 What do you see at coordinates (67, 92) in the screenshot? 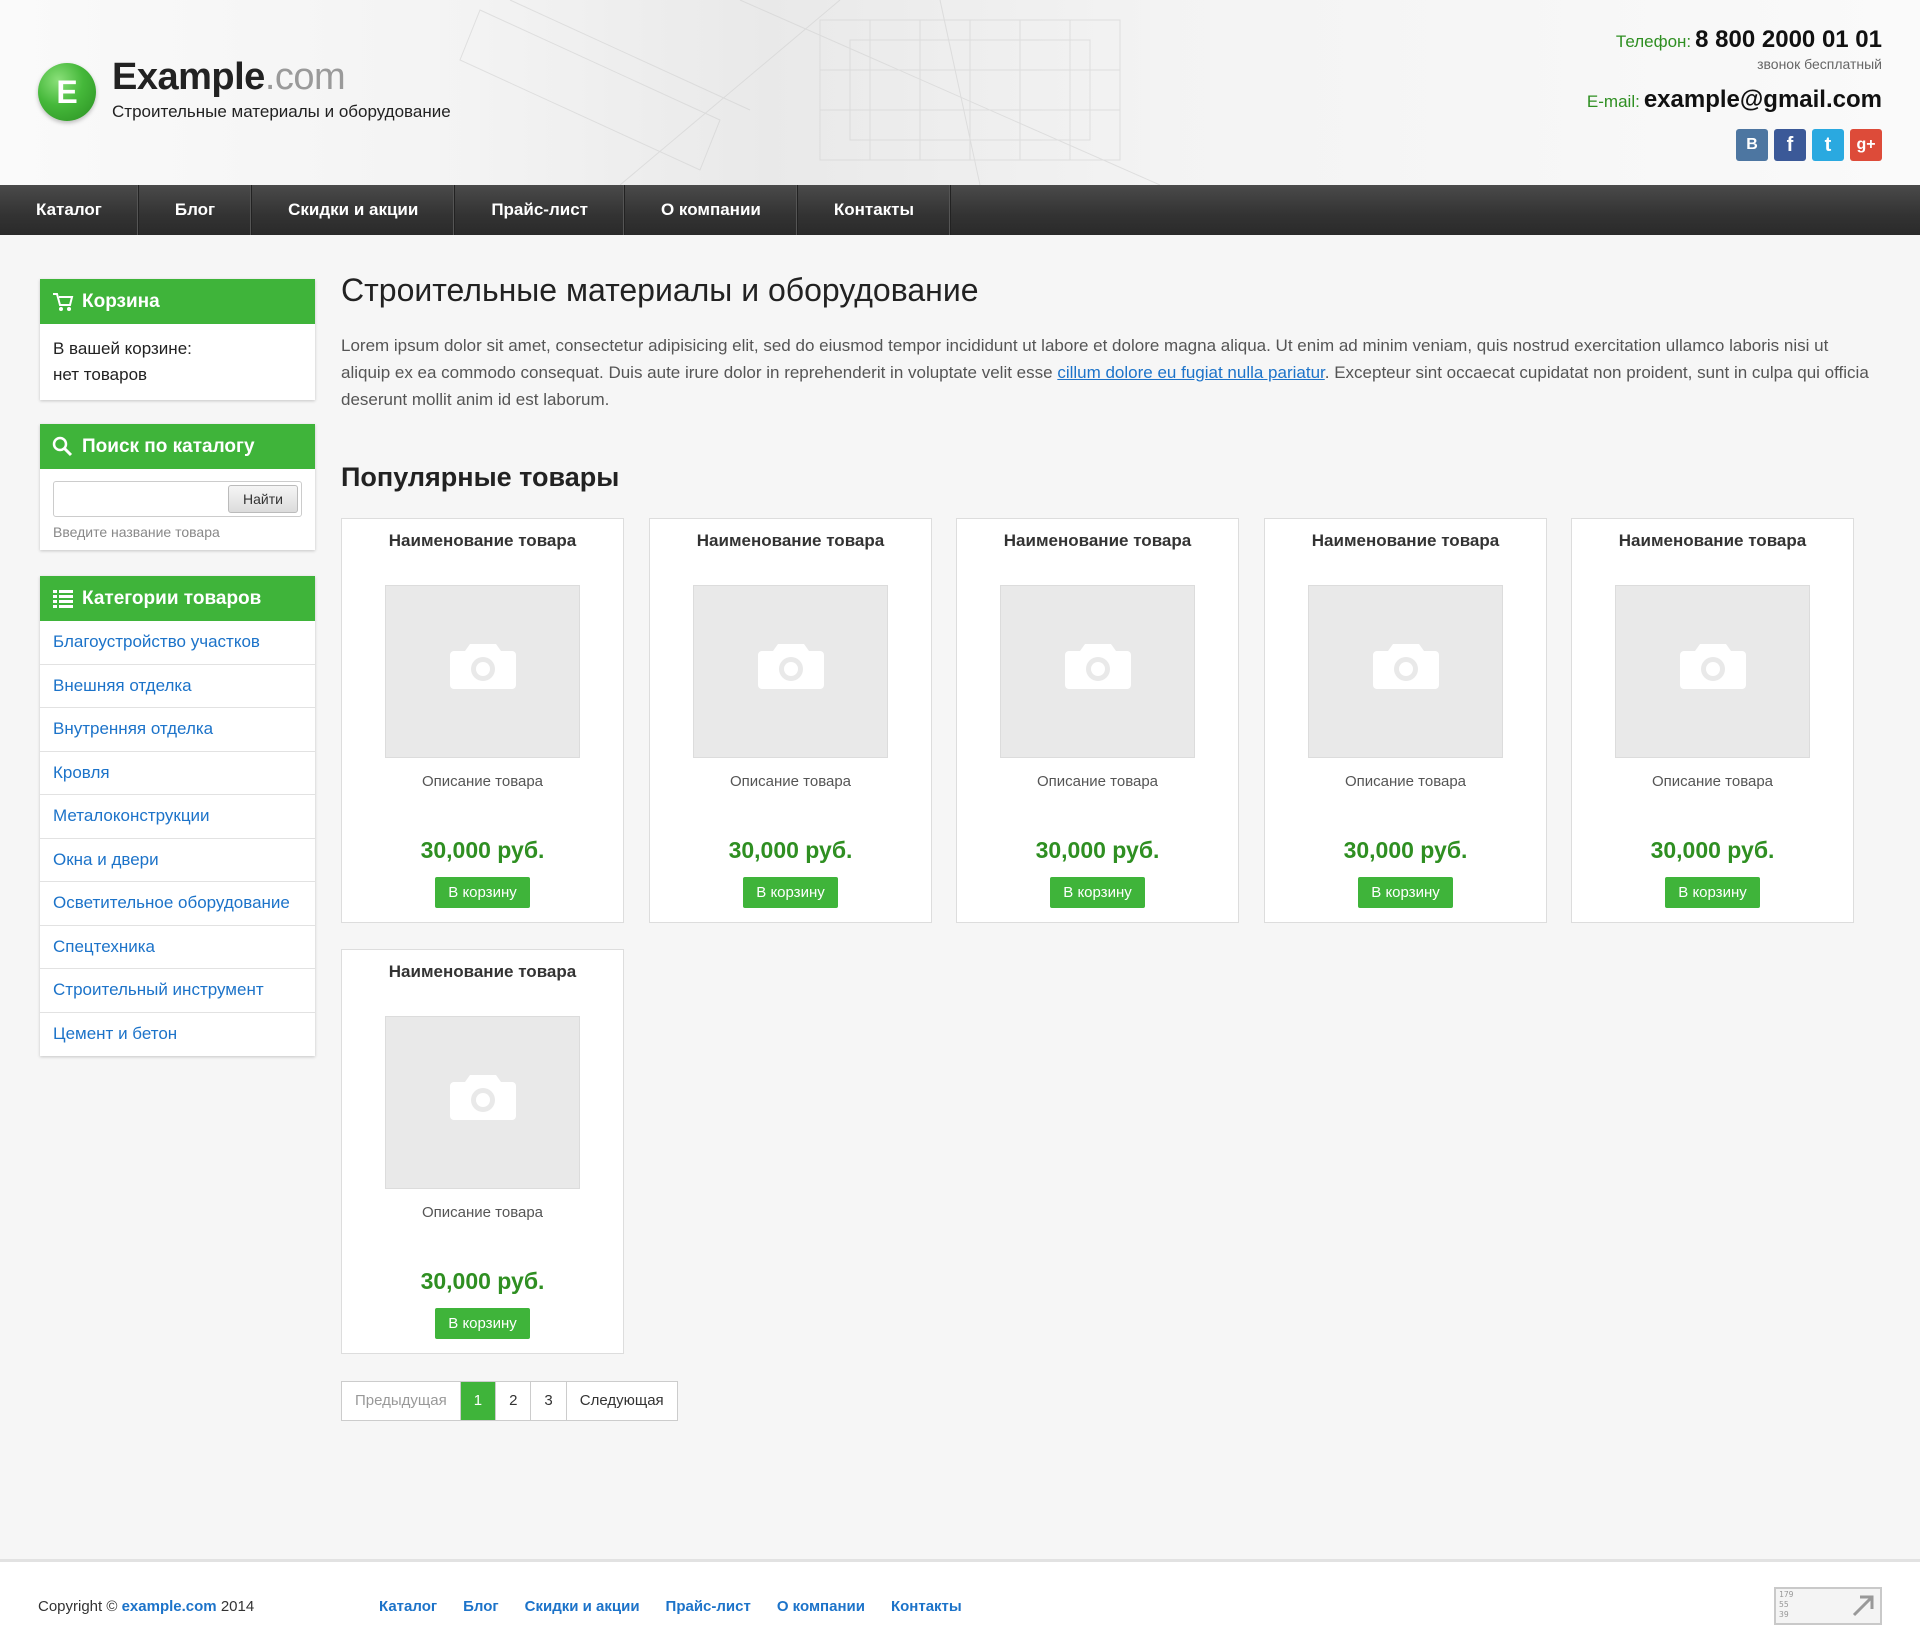
I see `logo-icon: E` at bounding box center [67, 92].